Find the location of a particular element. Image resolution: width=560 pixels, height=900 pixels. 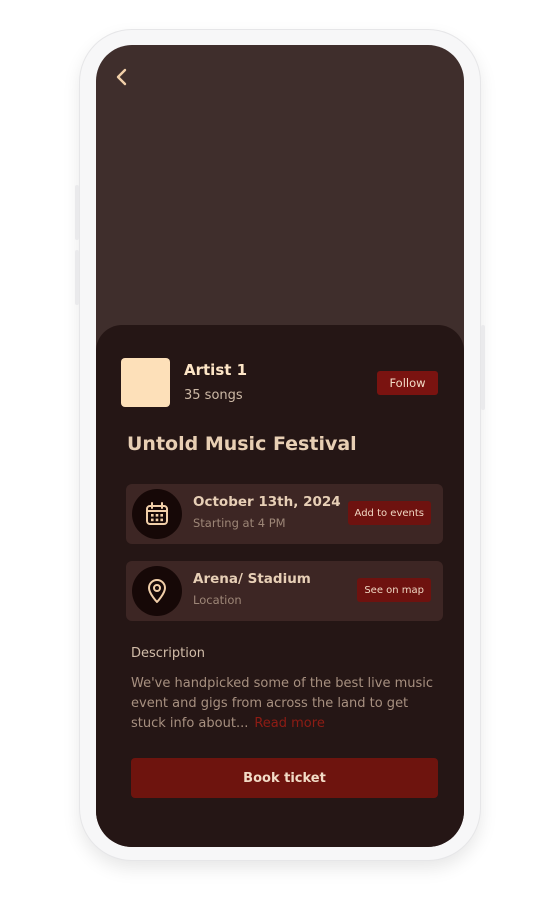

venue-label: Location is located at coordinates (217, 600).